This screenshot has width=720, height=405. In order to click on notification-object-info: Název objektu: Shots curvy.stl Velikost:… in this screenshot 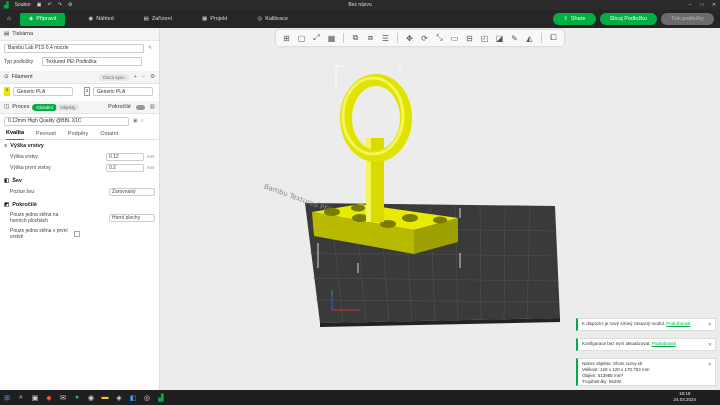, I will do `click(646, 372)`.